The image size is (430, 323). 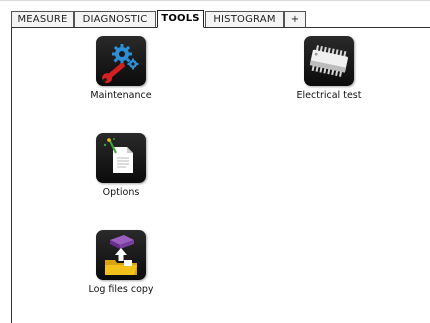 I want to click on tab-tools: TOOLS, so click(x=180, y=19).